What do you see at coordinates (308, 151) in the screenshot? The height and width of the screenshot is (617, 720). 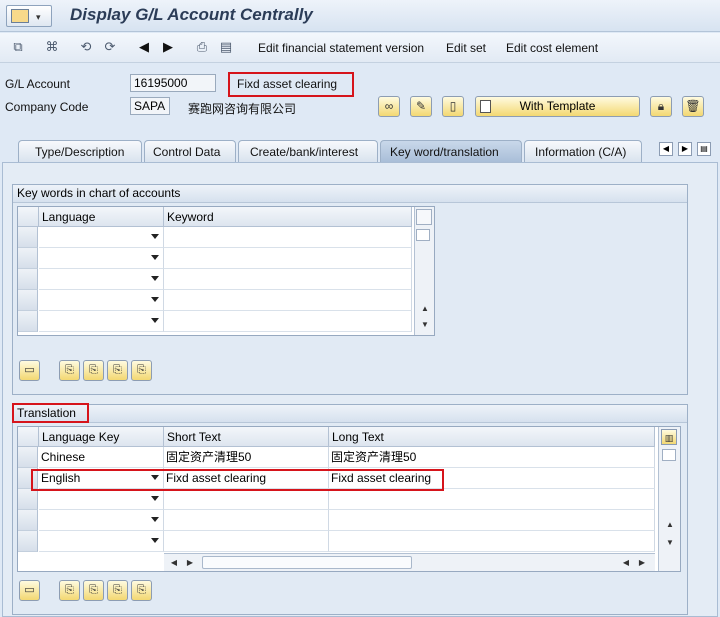 I see `tab-create-bank-interest: Create/bank/interest` at bounding box center [308, 151].